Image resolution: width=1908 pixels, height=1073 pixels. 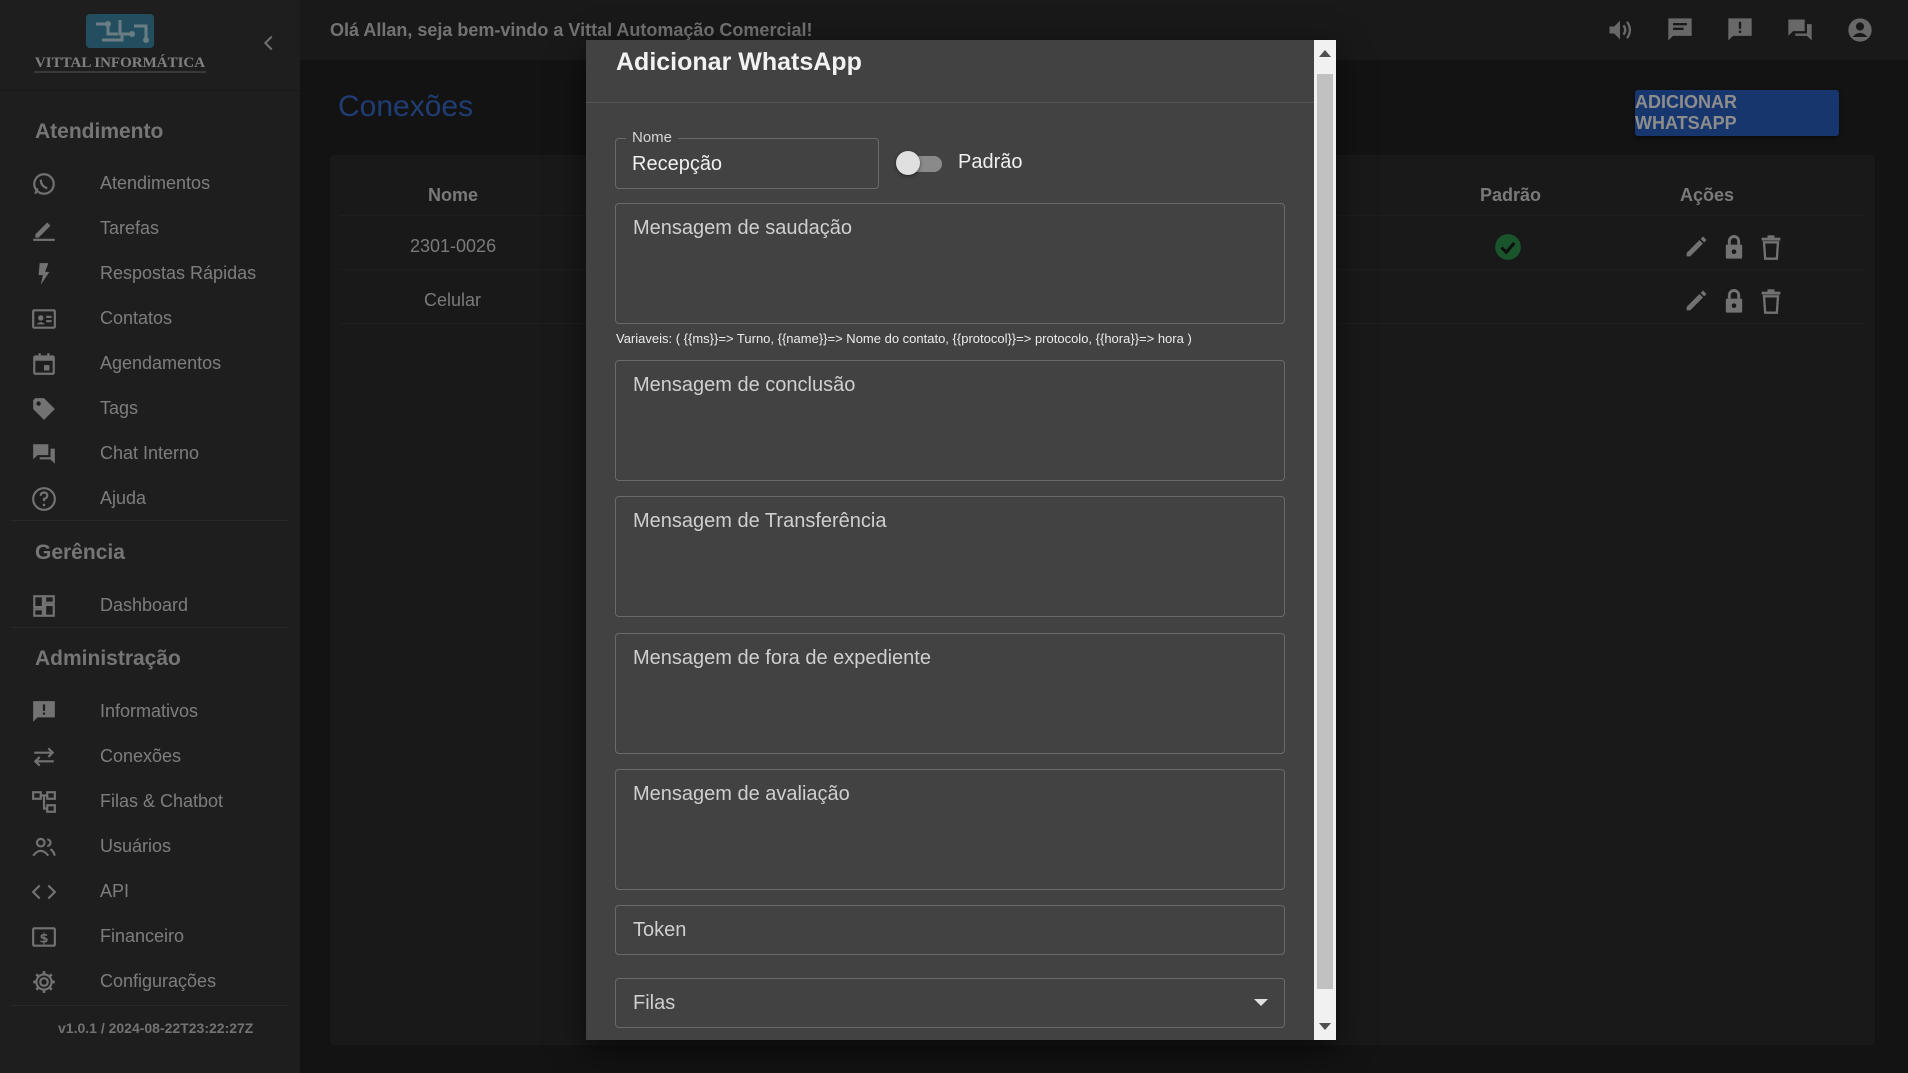 What do you see at coordinates (739, 62) in the screenshot?
I see `dialog-title: Adicionar WhatsApp` at bounding box center [739, 62].